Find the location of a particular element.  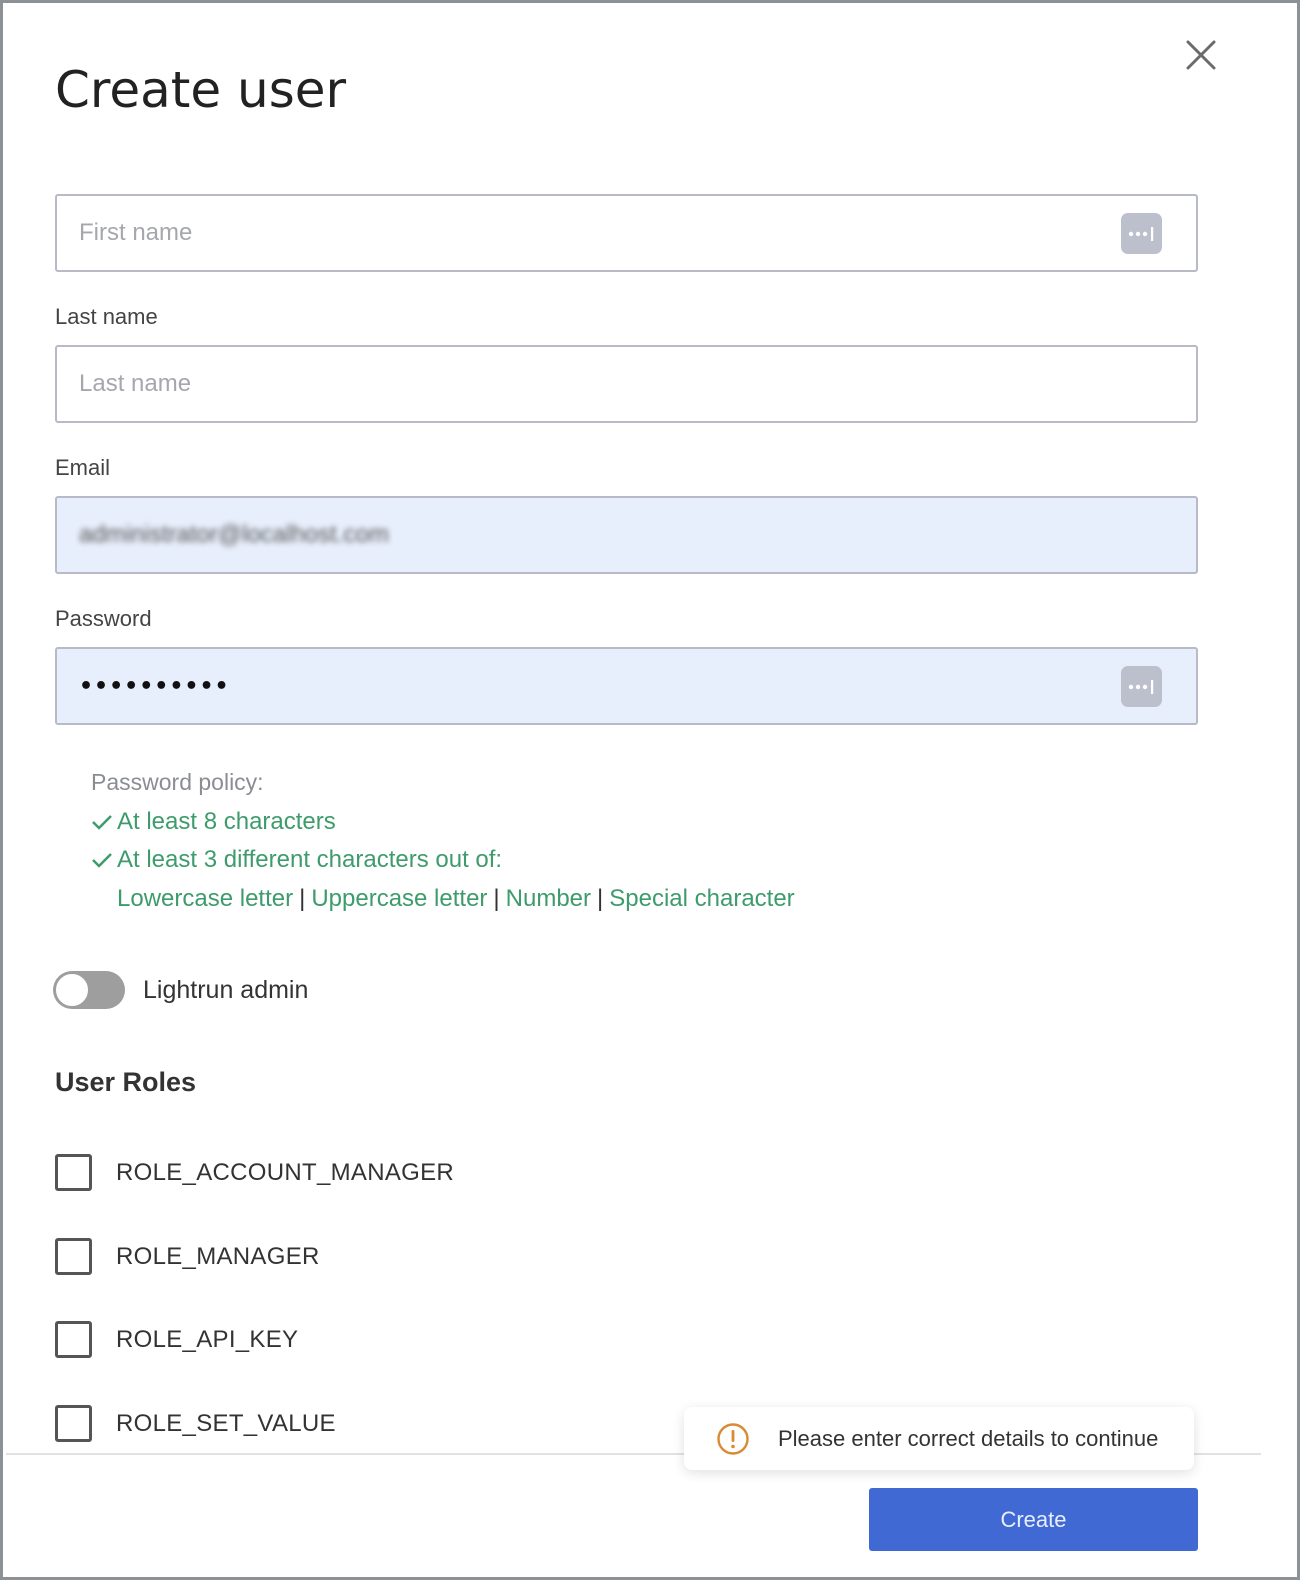

password-value: •••••••••• is located at coordinates (154, 686).